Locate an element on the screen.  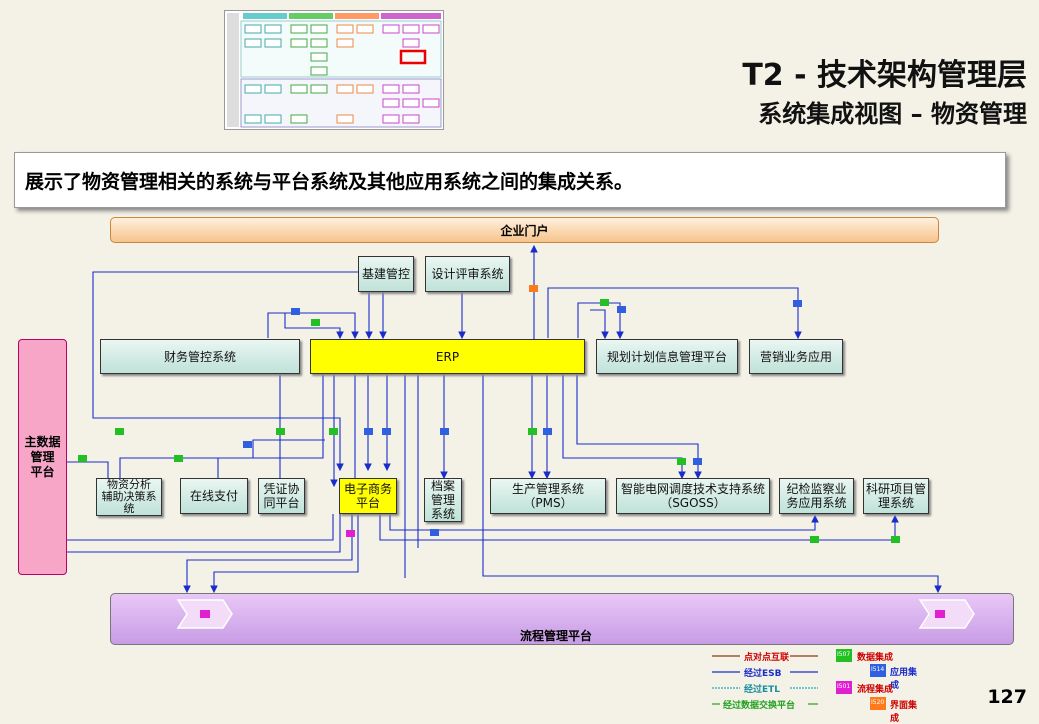
legend-code-data: I507 is located at coordinates (844, 654).